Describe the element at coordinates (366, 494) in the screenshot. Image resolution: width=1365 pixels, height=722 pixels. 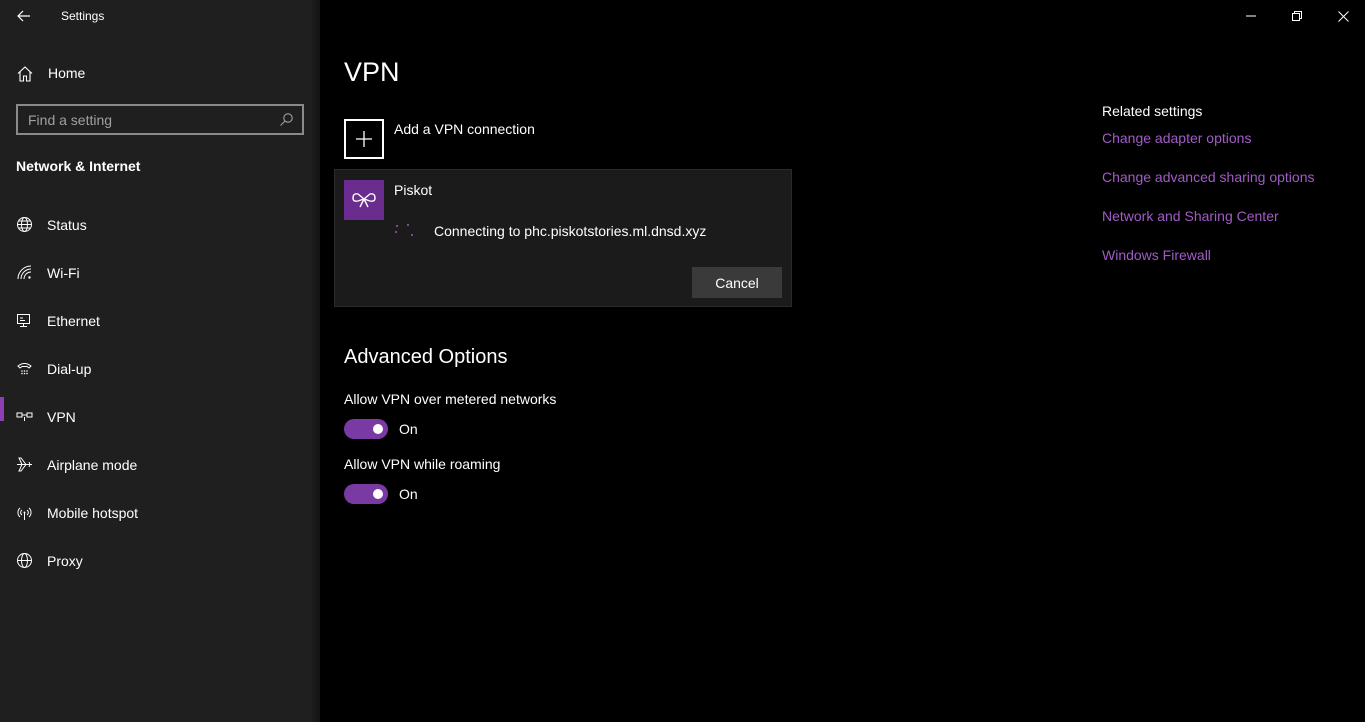
I see `roaming-toggle` at that location.